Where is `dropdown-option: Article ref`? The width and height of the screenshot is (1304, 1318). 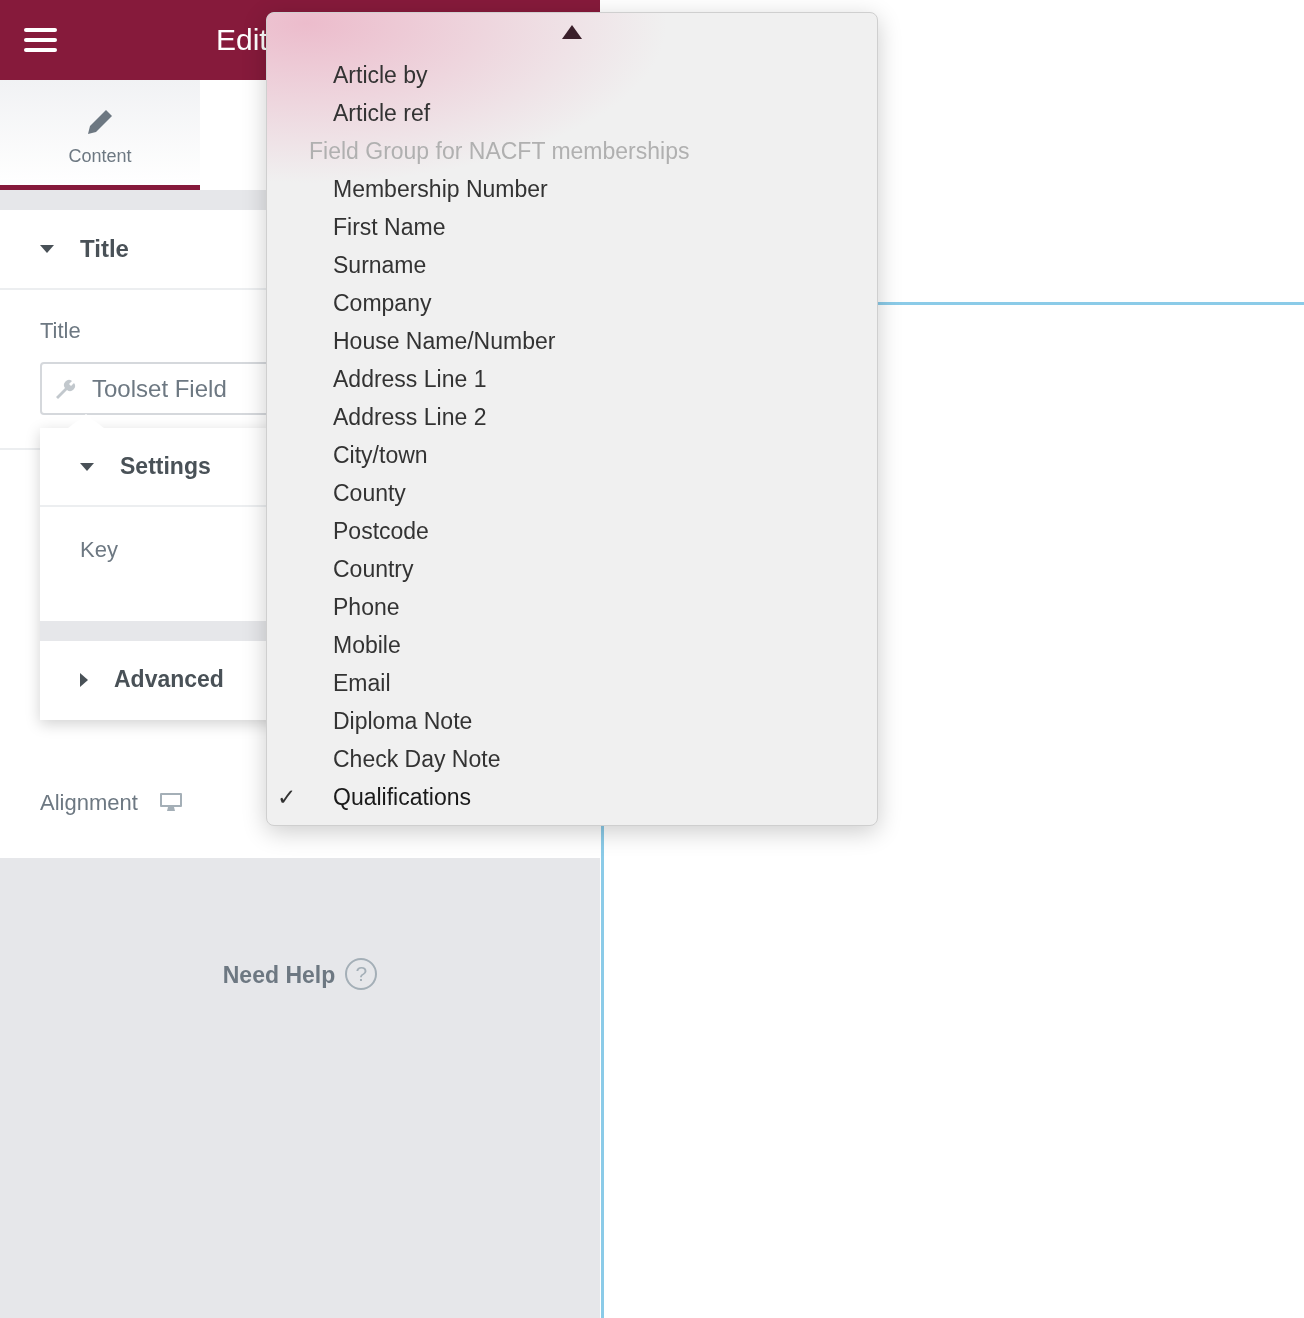
dropdown-option: Article ref is located at coordinates (572, 113).